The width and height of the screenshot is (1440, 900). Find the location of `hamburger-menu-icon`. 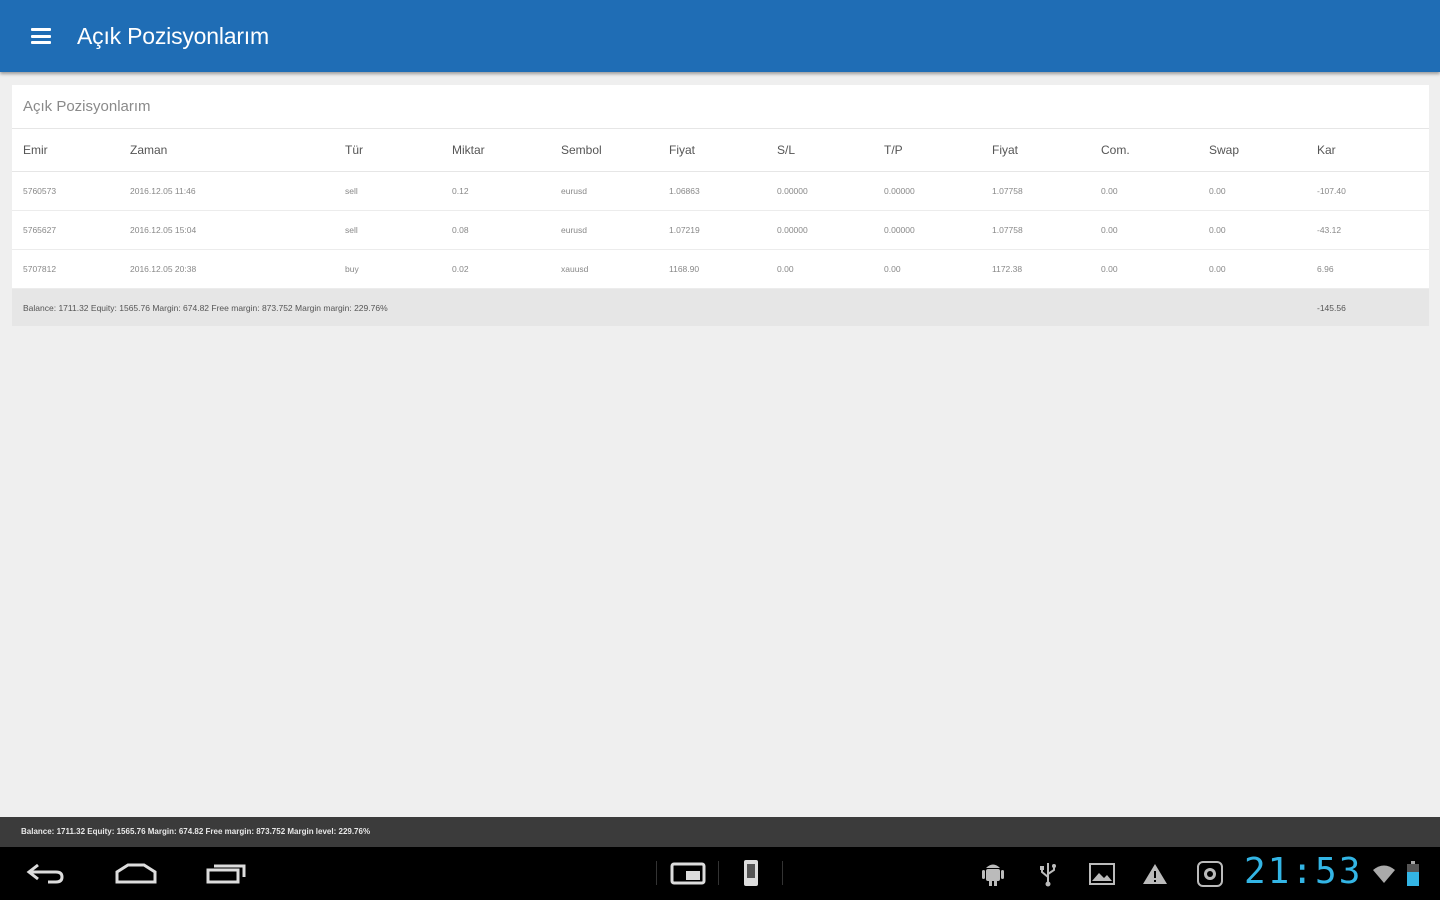

hamburger-menu-icon is located at coordinates (41, 36).